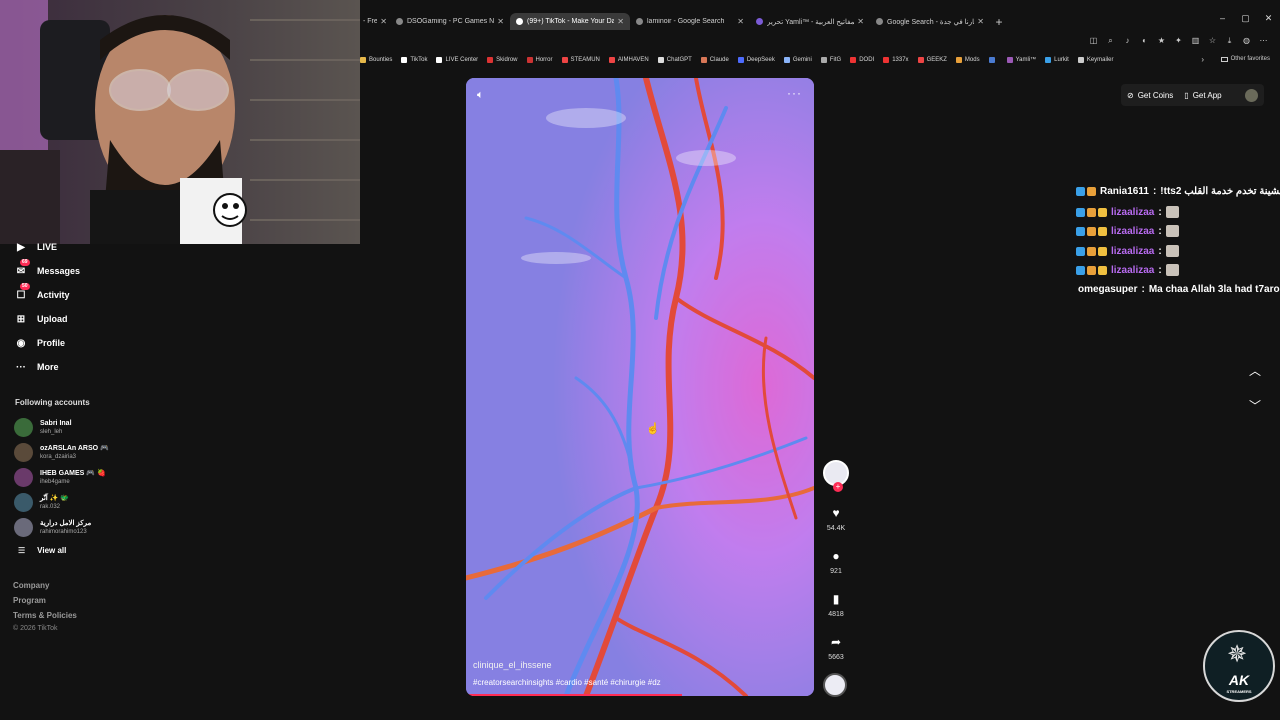 The width and height of the screenshot is (1280, 720). I want to click on bookmark-item: FitG, so click(830, 60).